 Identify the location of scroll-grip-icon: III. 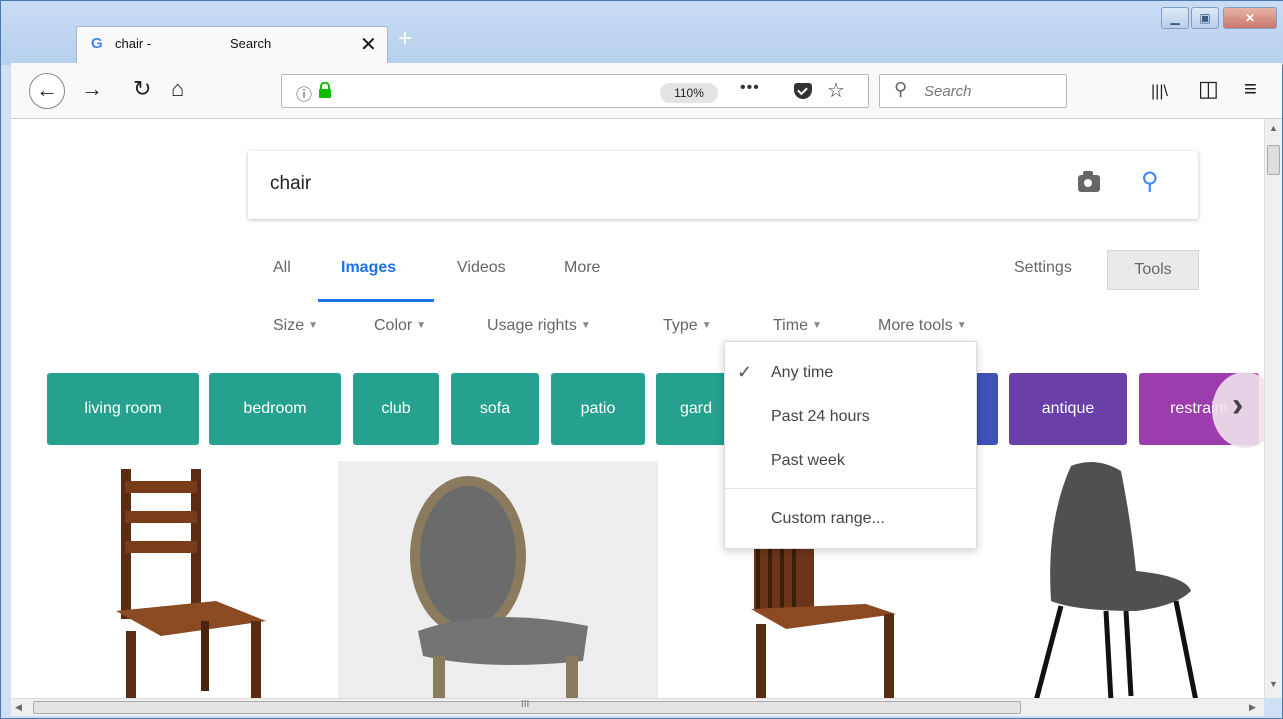
(525, 704).